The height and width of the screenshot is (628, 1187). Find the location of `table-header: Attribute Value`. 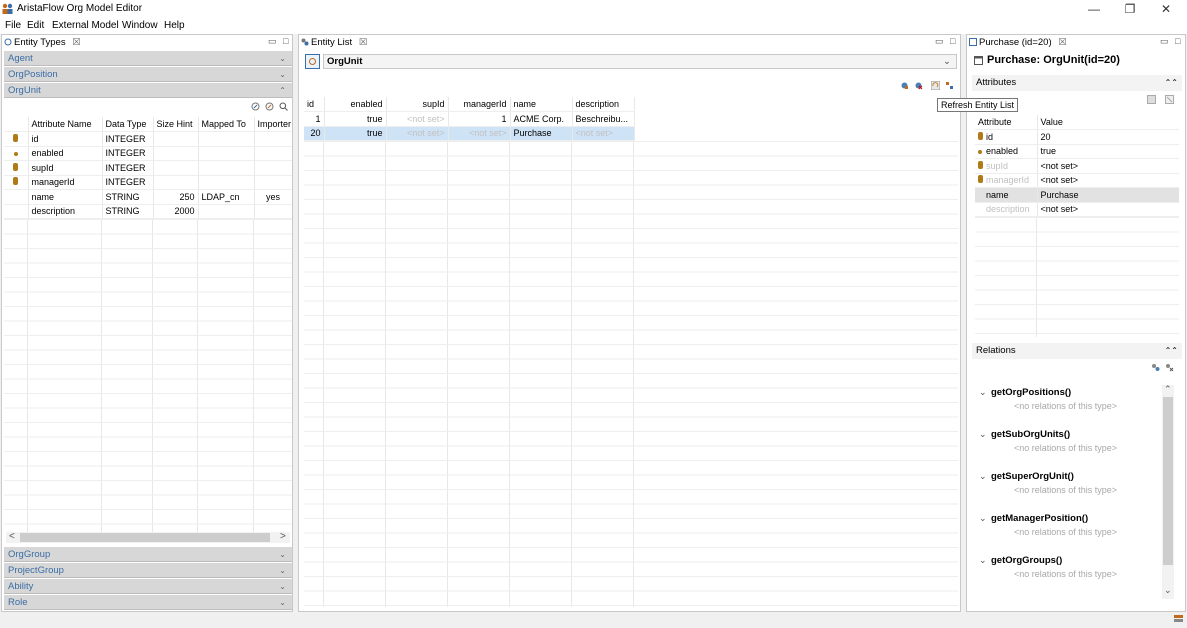

table-header: Attribute Value is located at coordinates (1077, 122).